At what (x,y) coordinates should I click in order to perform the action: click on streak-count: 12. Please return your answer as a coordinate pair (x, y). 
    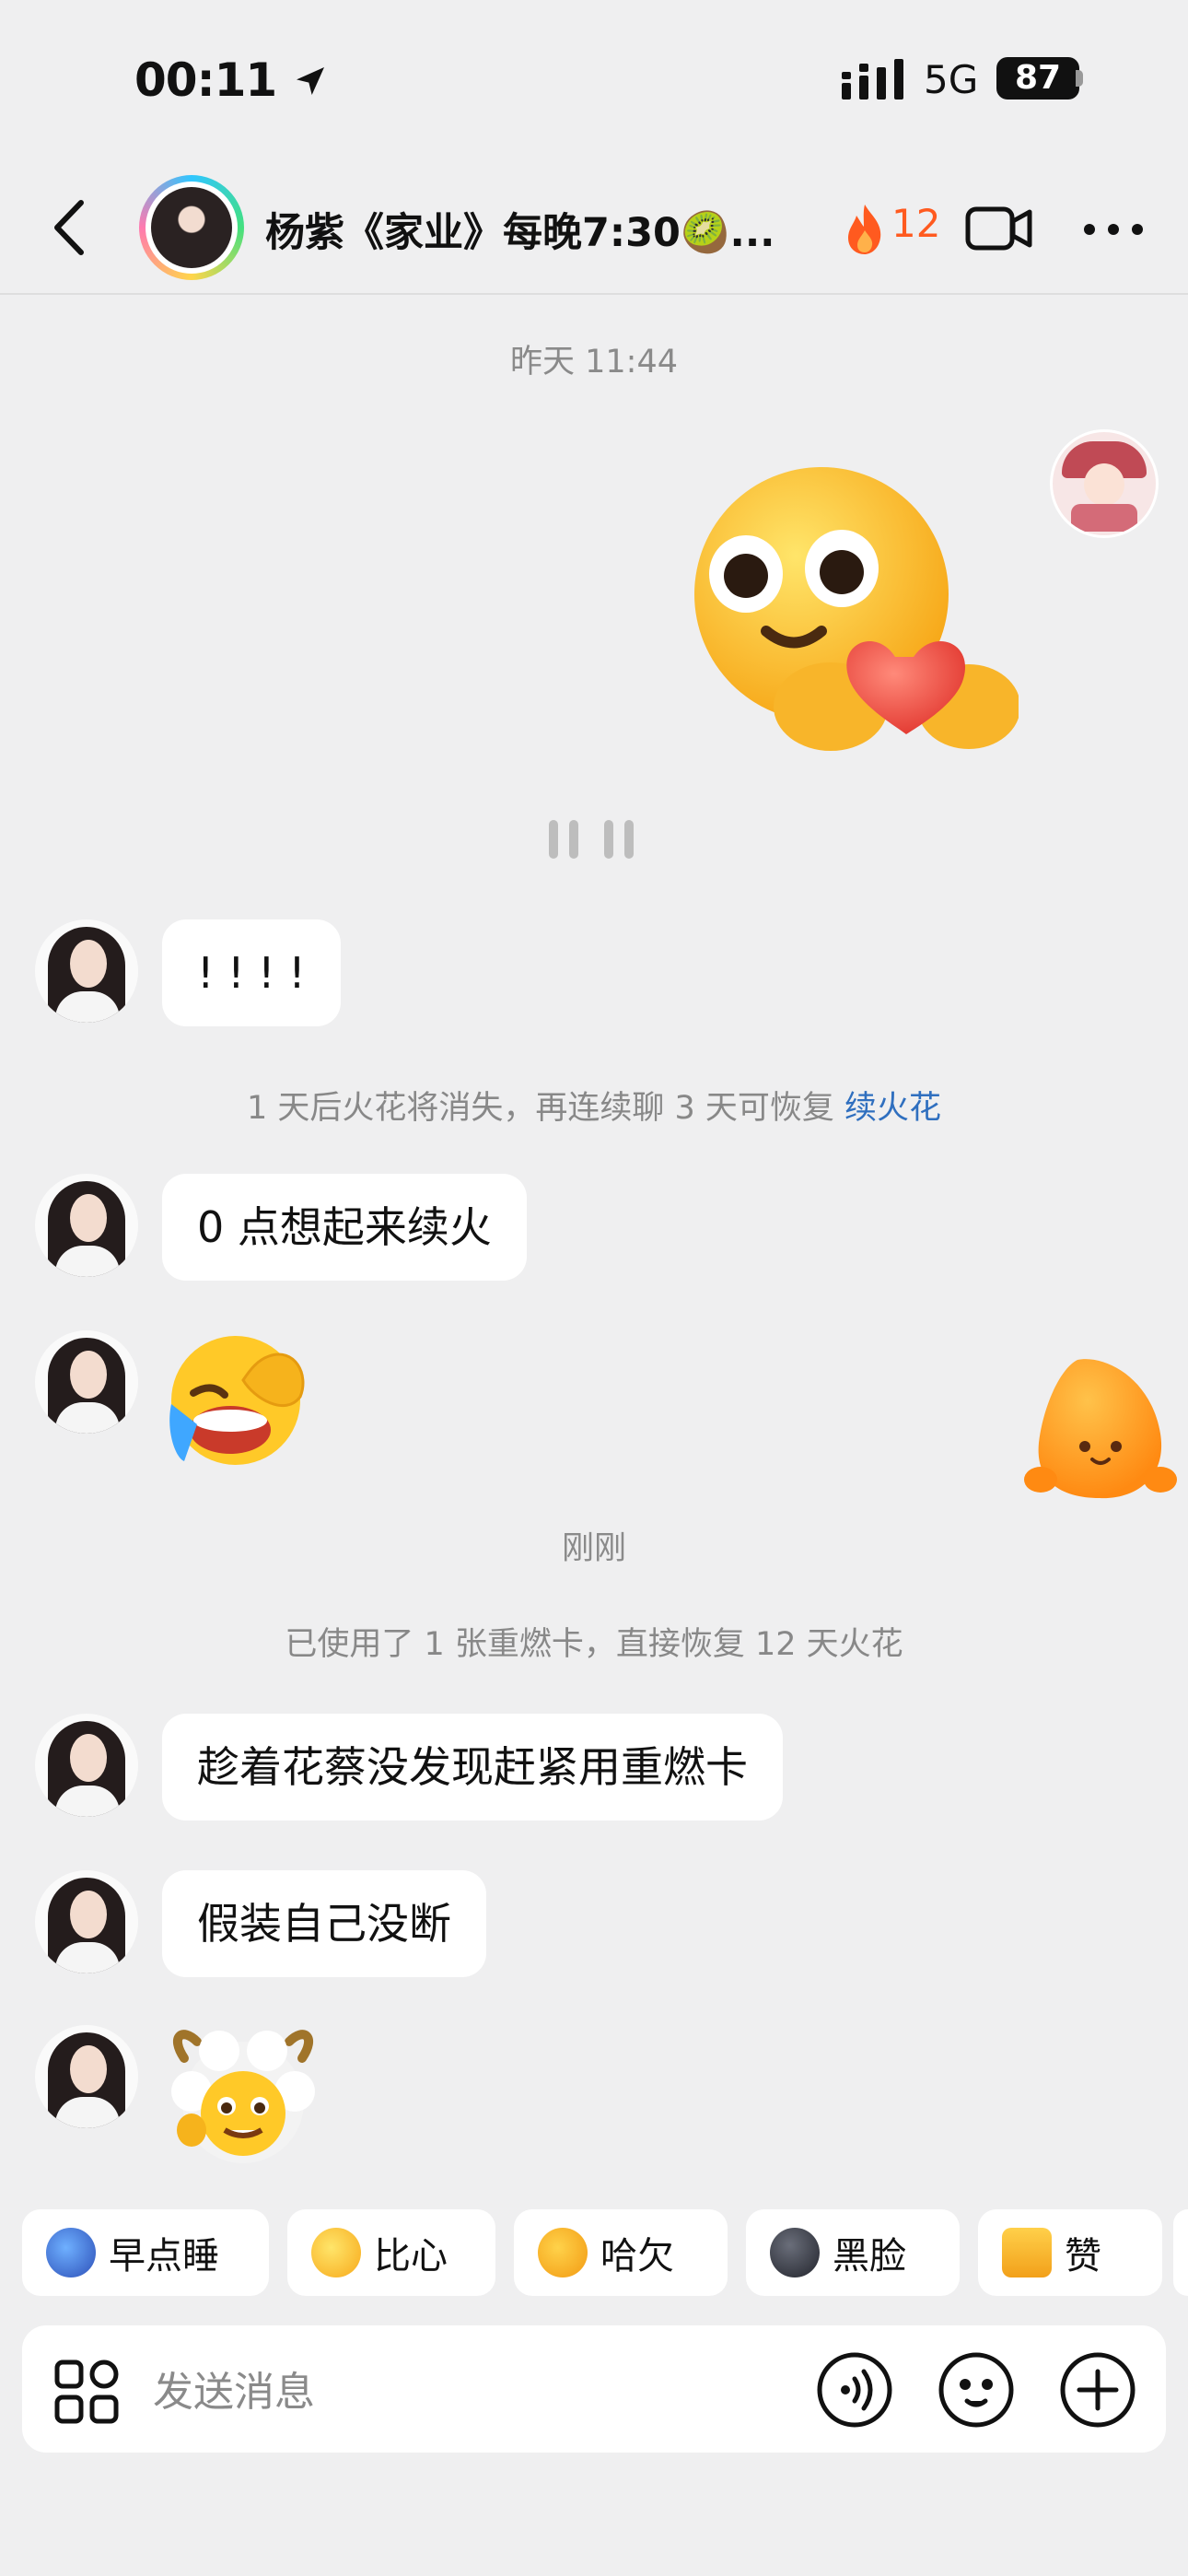
    Looking at the image, I should click on (915, 223).